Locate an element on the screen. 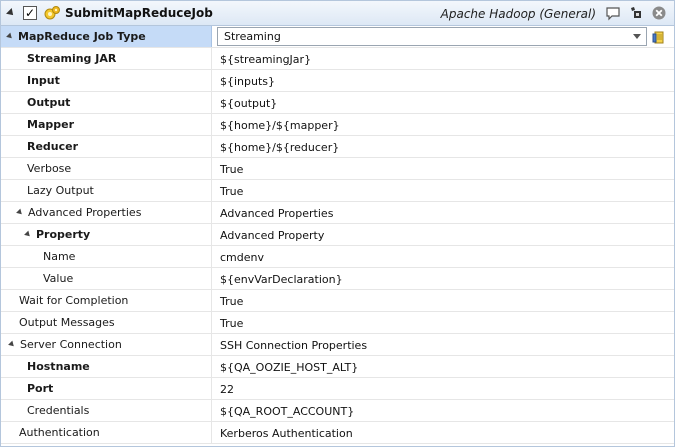 This screenshot has width=675, height=447. property-row: Input ${inputs} is located at coordinates (337, 81).